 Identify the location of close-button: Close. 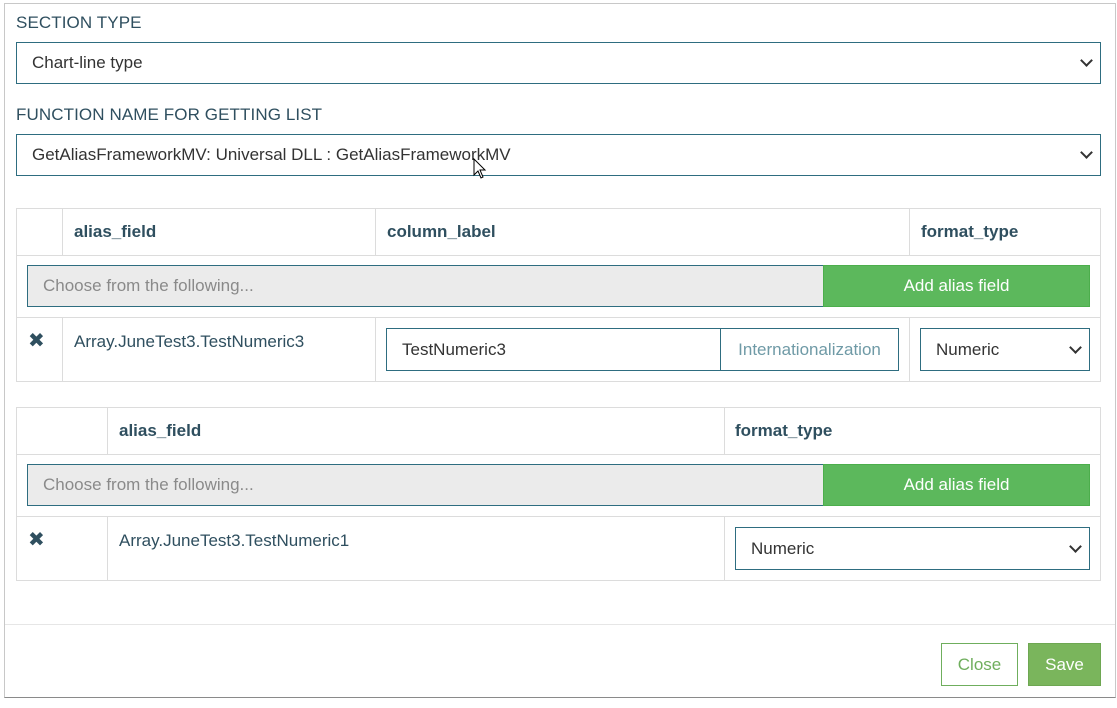
(979, 664).